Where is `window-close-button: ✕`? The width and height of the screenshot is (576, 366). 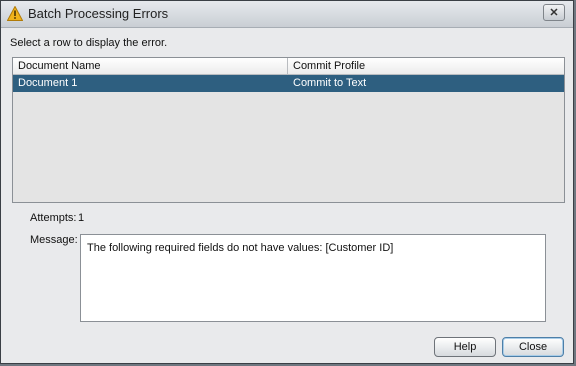
window-close-button: ✕ is located at coordinates (554, 12).